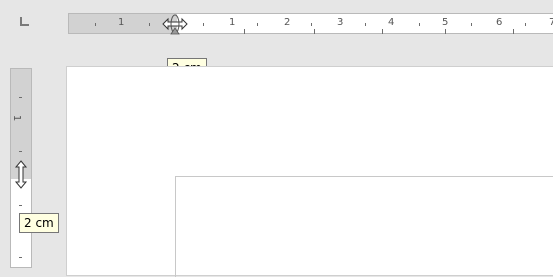  Describe the element at coordinates (24, 21) in the screenshot. I see `tab-stop-selector-icon` at that location.